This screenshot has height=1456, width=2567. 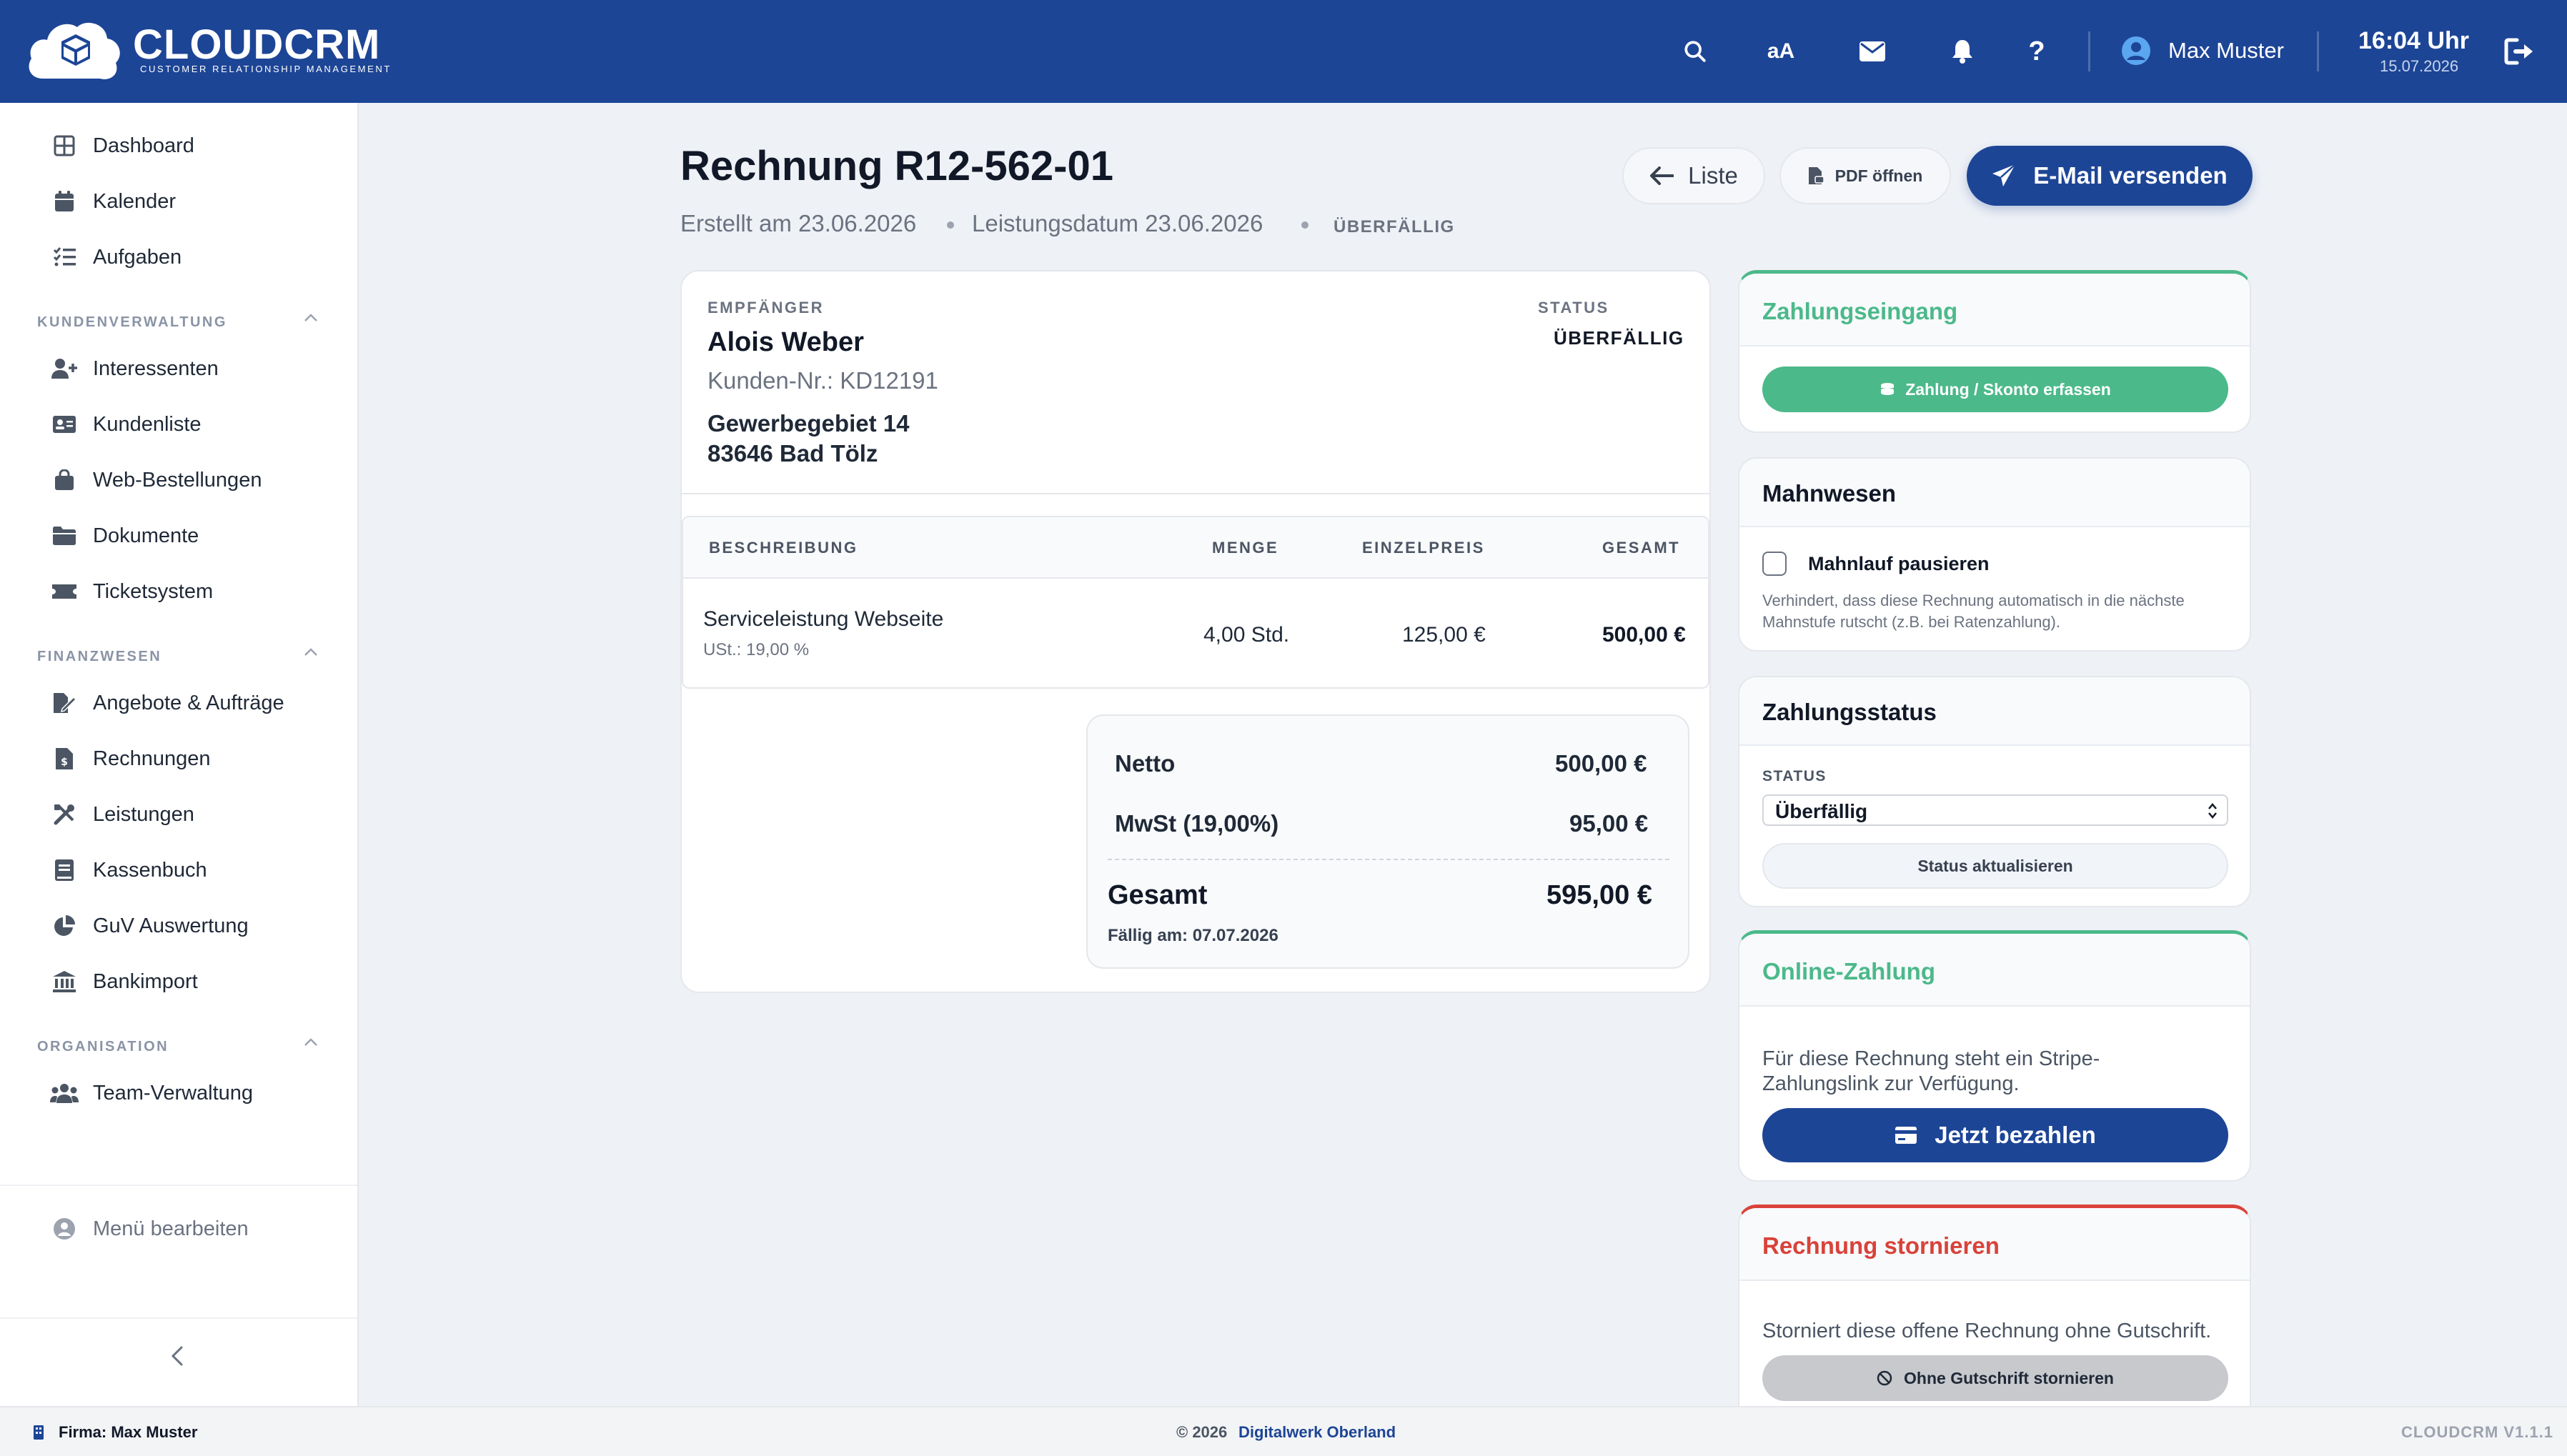 What do you see at coordinates (793, 453) in the screenshot?
I see `recipient-city: 83646 Bad Tölz` at bounding box center [793, 453].